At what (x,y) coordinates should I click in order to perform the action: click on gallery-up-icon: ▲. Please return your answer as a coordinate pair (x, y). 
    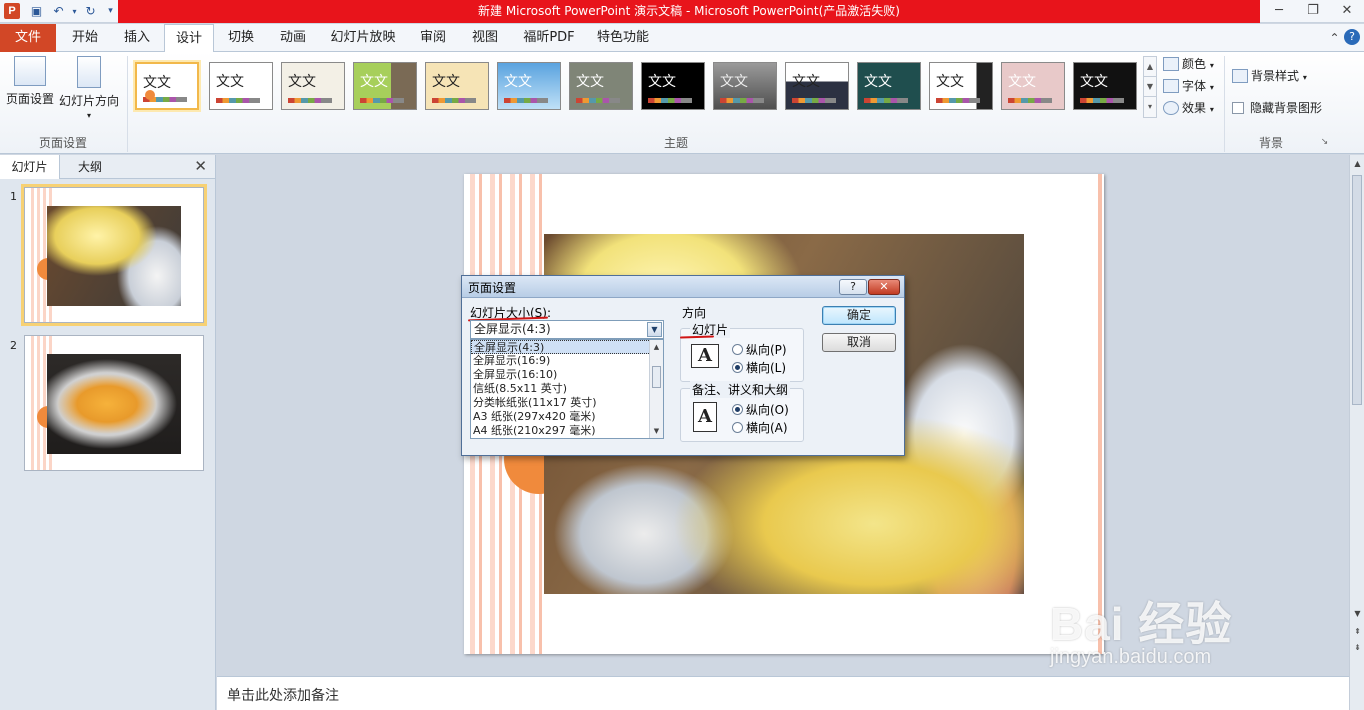
    Looking at the image, I should click on (1150, 67).